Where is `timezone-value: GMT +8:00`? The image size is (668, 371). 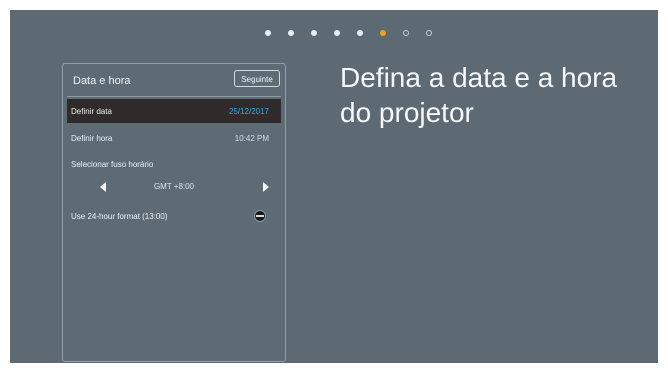 timezone-value: GMT +8:00 is located at coordinates (174, 186).